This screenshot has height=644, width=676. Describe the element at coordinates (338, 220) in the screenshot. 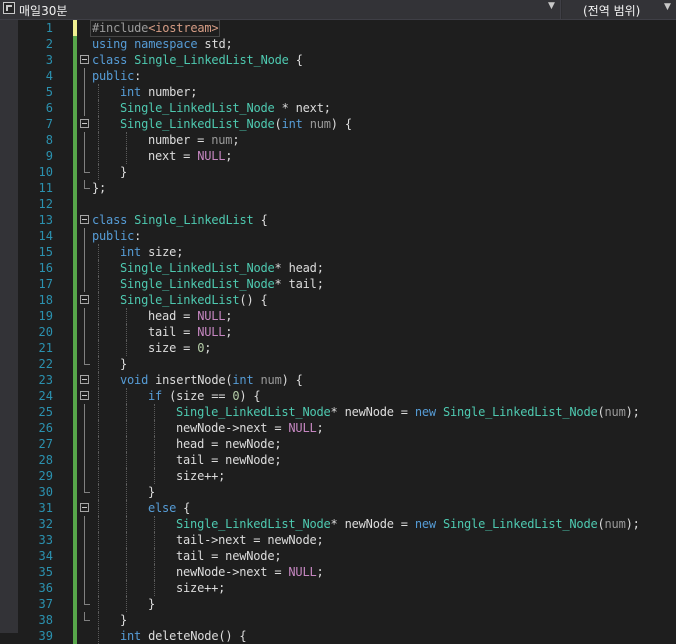

I see `code-line: 13 class Single_LinkedList {` at that location.